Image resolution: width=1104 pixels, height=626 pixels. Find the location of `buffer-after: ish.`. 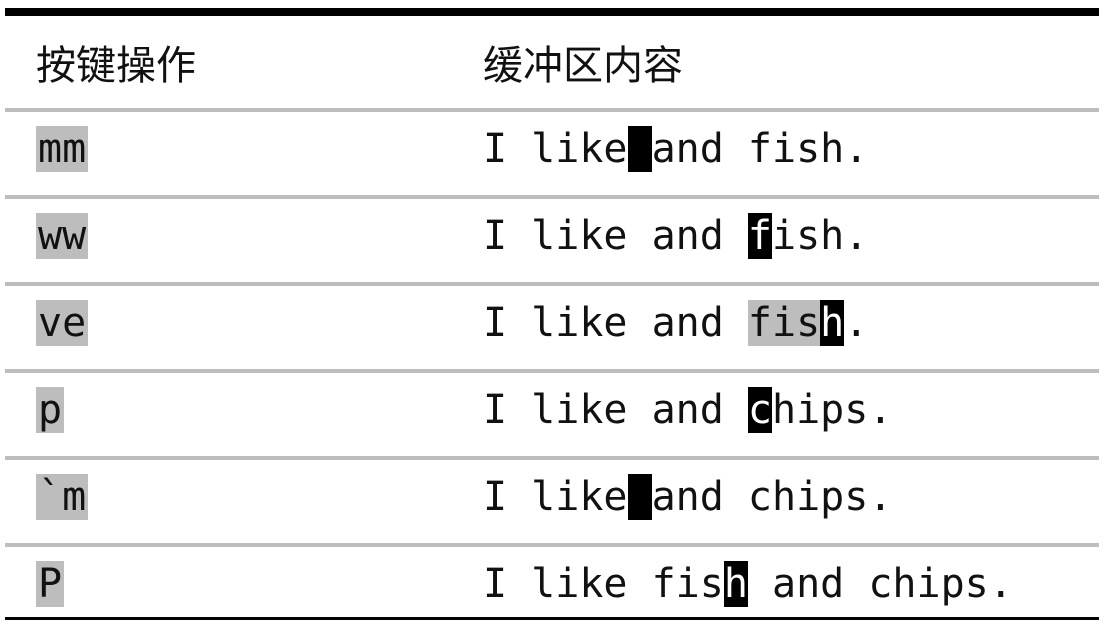

buffer-after: ish. is located at coordinates (820, 236).